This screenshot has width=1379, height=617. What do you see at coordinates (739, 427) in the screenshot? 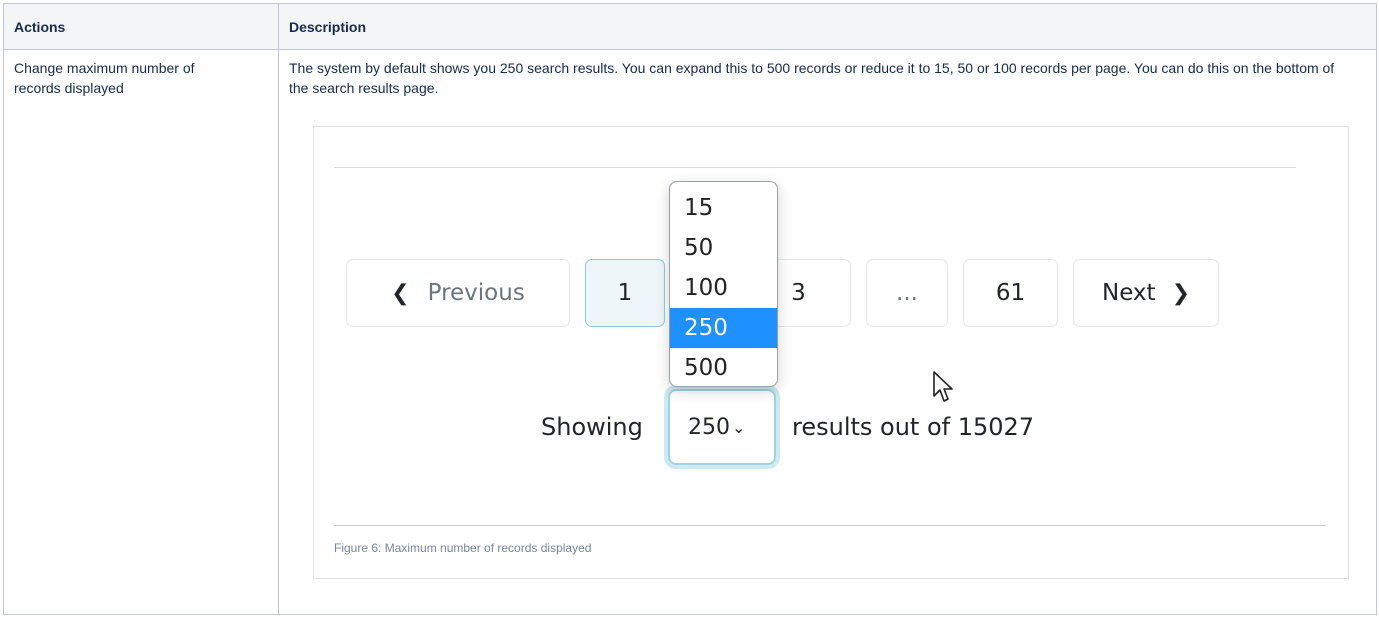
I see `chevron-down-icon: ⌄` at bounding box center [739, 427].